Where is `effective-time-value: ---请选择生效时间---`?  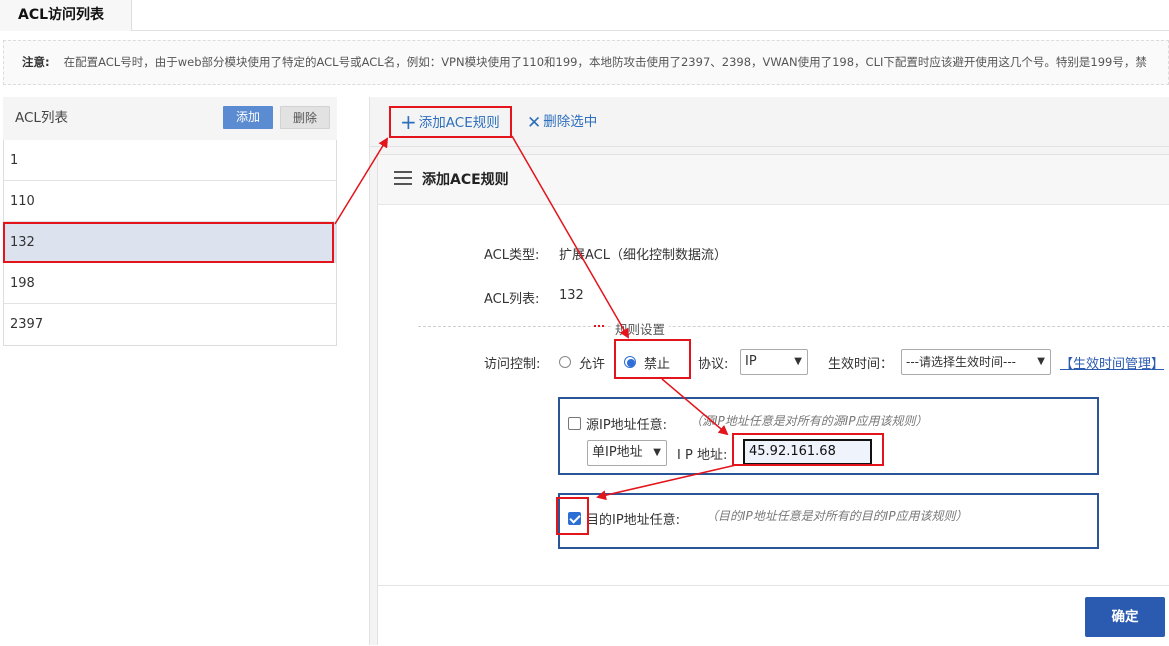 effective-time-value: ---请选择生效时间--- is located at coordinates (961, 362).